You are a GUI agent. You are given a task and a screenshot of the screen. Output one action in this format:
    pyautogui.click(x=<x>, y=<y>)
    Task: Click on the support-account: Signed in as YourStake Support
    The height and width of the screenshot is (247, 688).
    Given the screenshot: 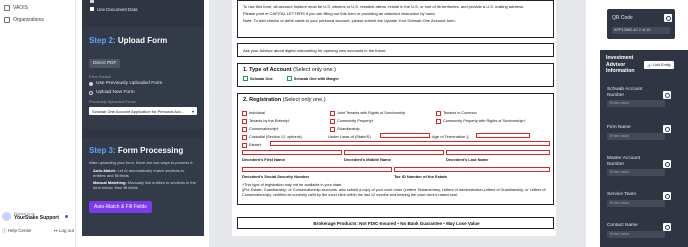 What is the action you would take?
    pyautogui.click(x=36, y=216)
    